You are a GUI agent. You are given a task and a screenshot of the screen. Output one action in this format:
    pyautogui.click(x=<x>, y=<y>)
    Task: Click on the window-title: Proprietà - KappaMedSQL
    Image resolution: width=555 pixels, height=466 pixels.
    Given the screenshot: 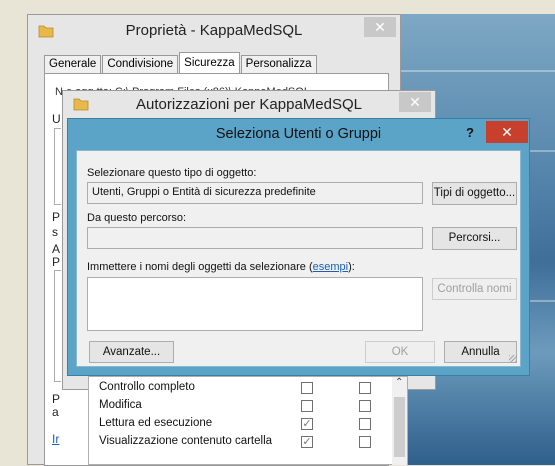 What is the action you would take?
    pyautogui.click(x=214, y=30)
    